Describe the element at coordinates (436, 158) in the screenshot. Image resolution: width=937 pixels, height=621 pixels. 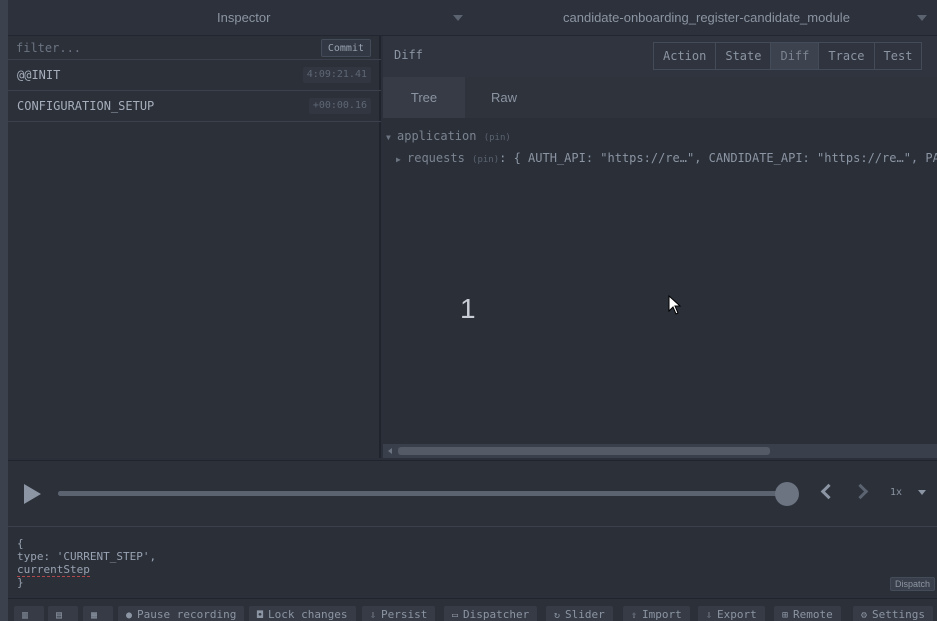
I see `tree-key: requests` at that location.